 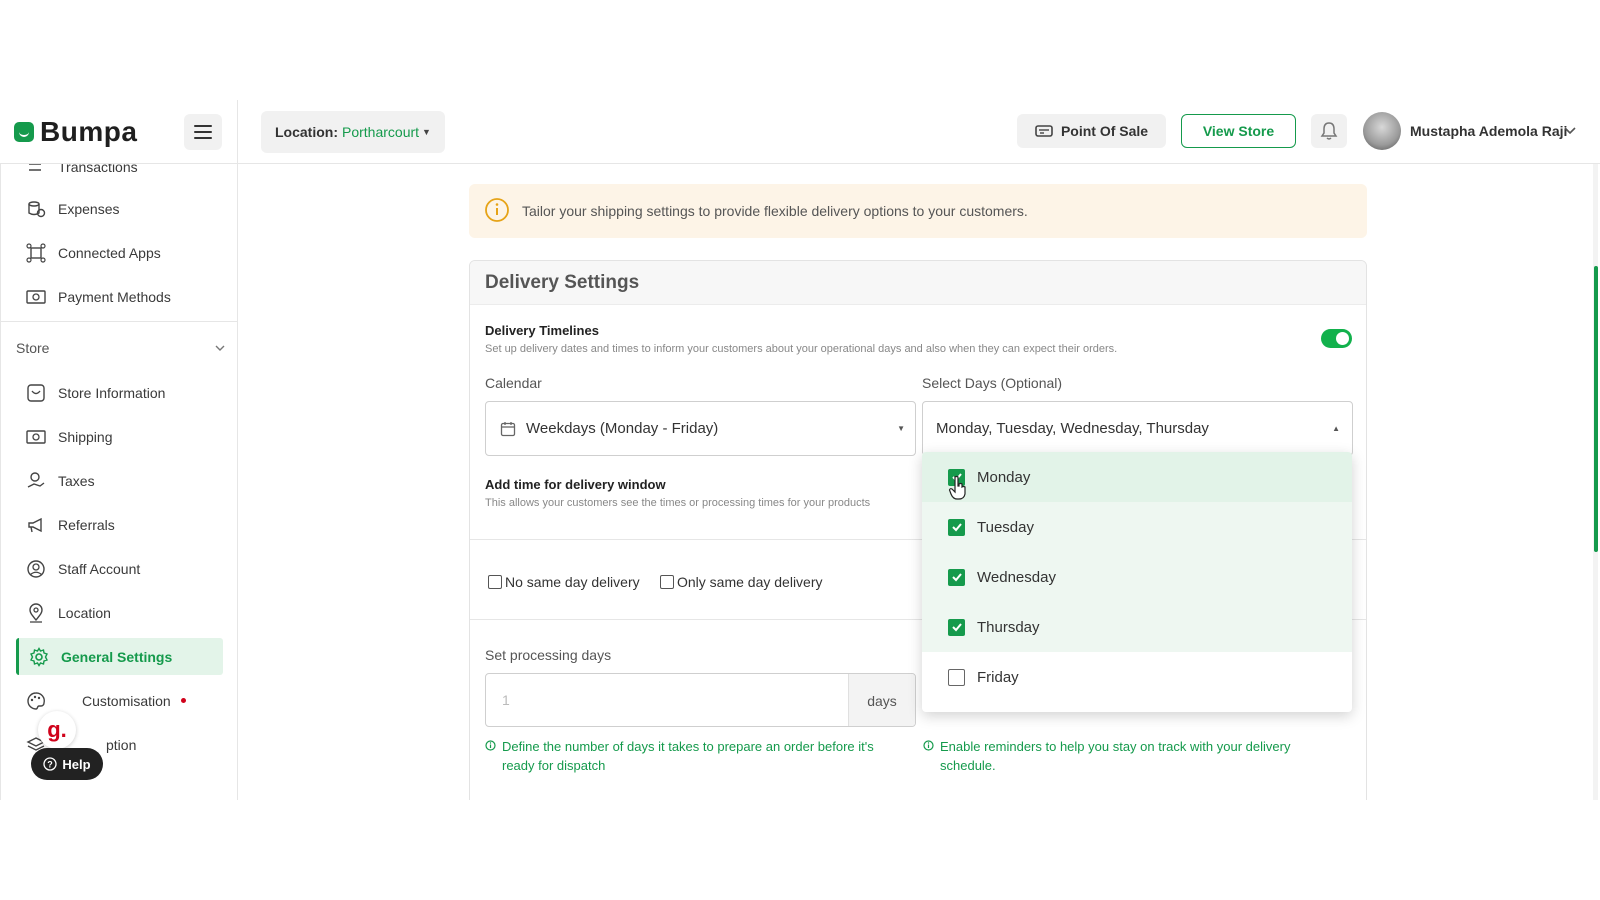 What do you see at coordinates (84, 612) in the screenshot?
I see `sidebar-item-label: Location` at bounding box center [84, 612].